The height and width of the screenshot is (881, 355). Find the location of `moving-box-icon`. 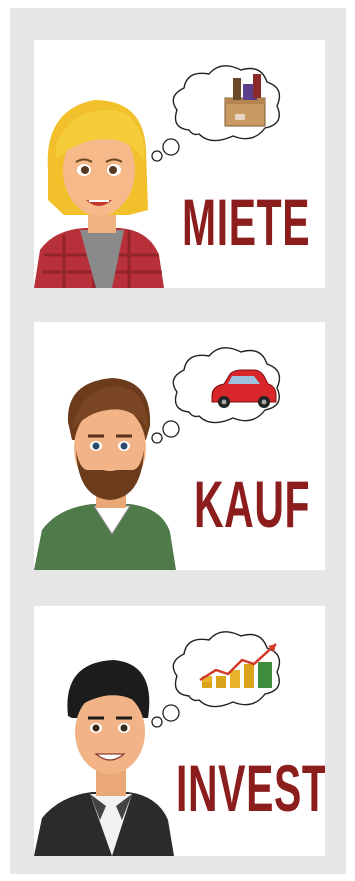

moving-box-icon is located at coordinates (245, 100).